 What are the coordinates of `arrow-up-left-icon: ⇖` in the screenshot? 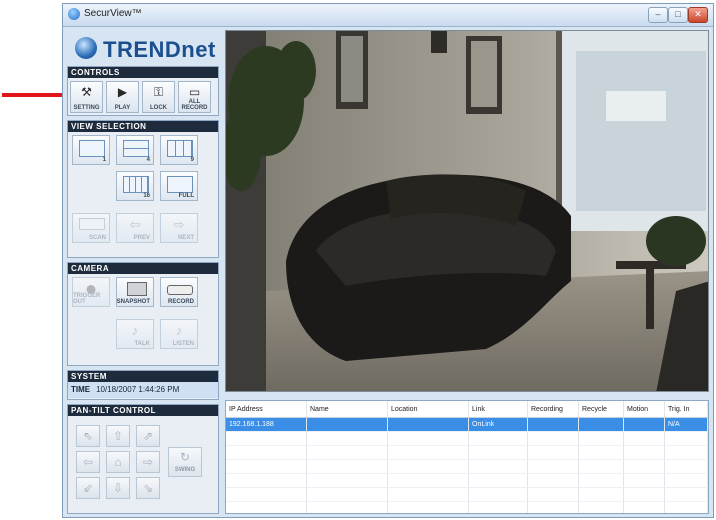 It's located at (88, 436).